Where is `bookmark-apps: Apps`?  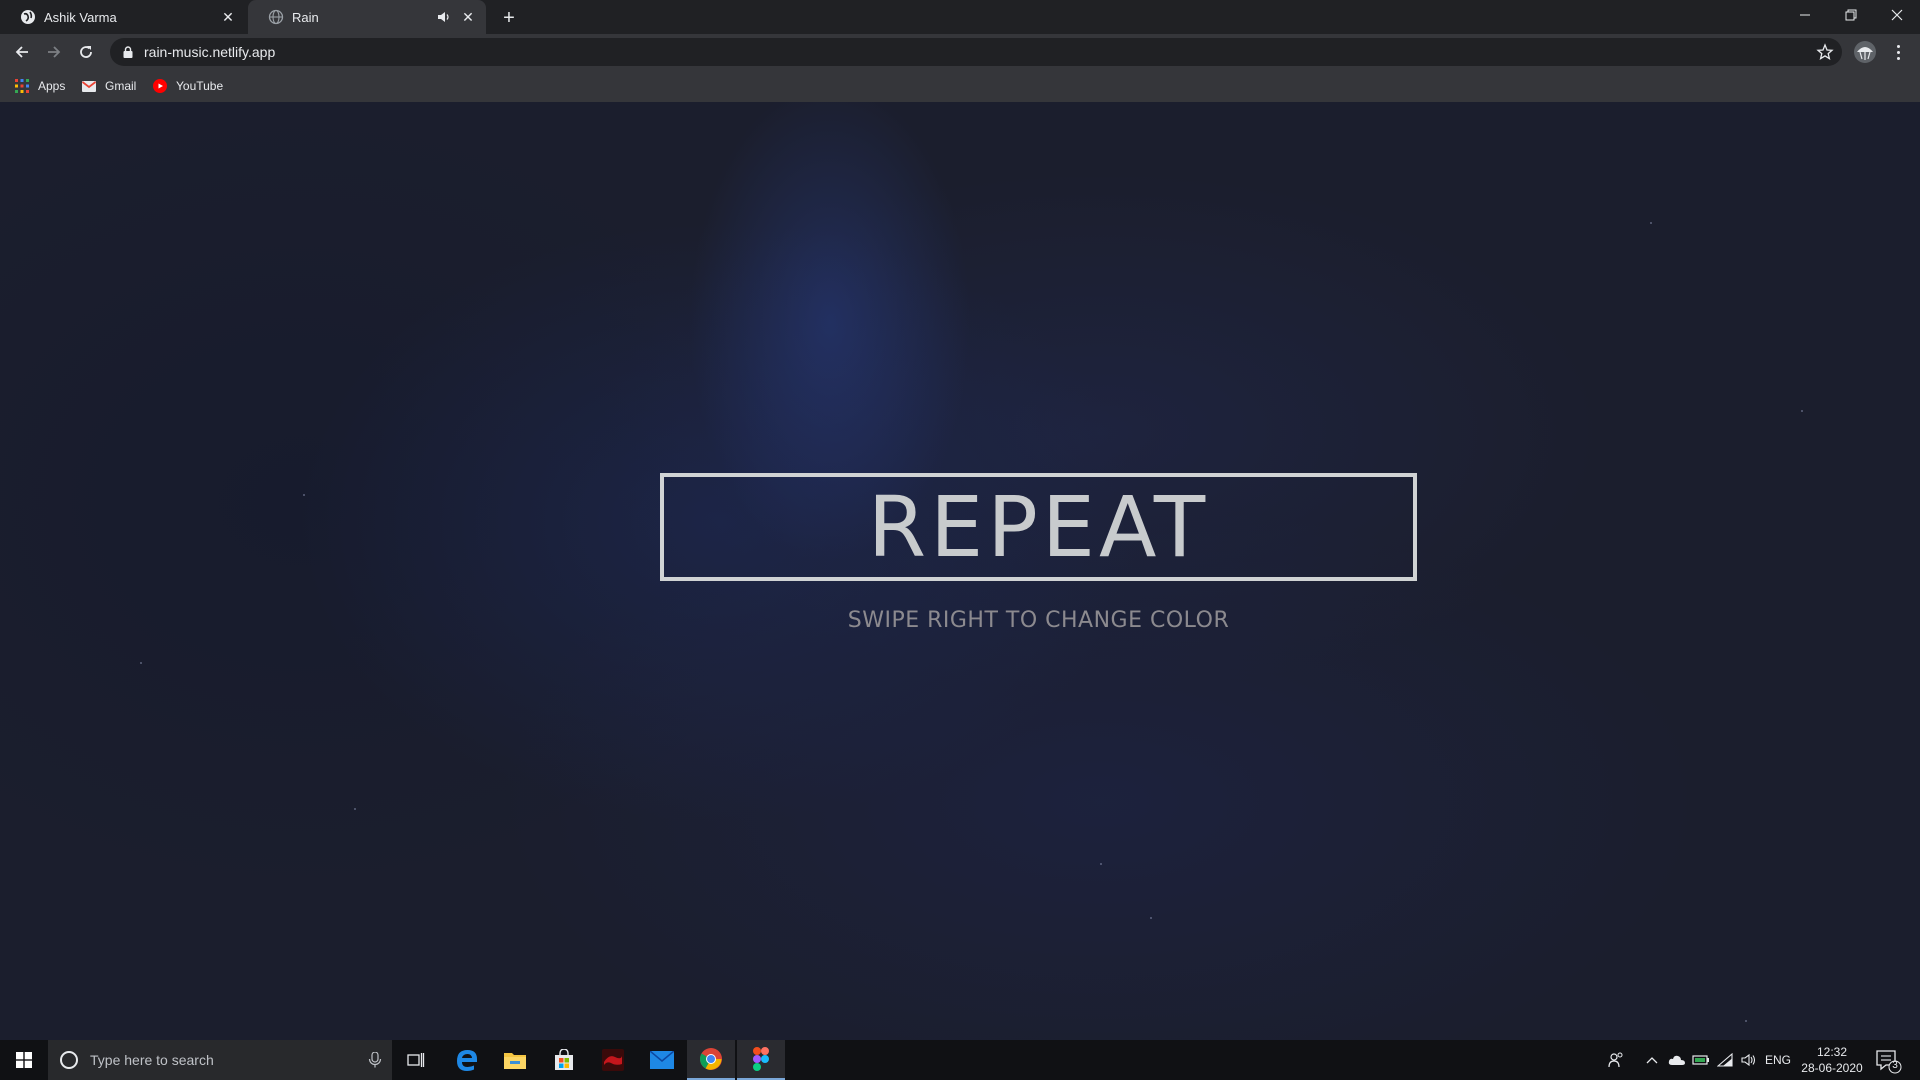
bookmark-apps: Apps is located at coordinates (39, 86).